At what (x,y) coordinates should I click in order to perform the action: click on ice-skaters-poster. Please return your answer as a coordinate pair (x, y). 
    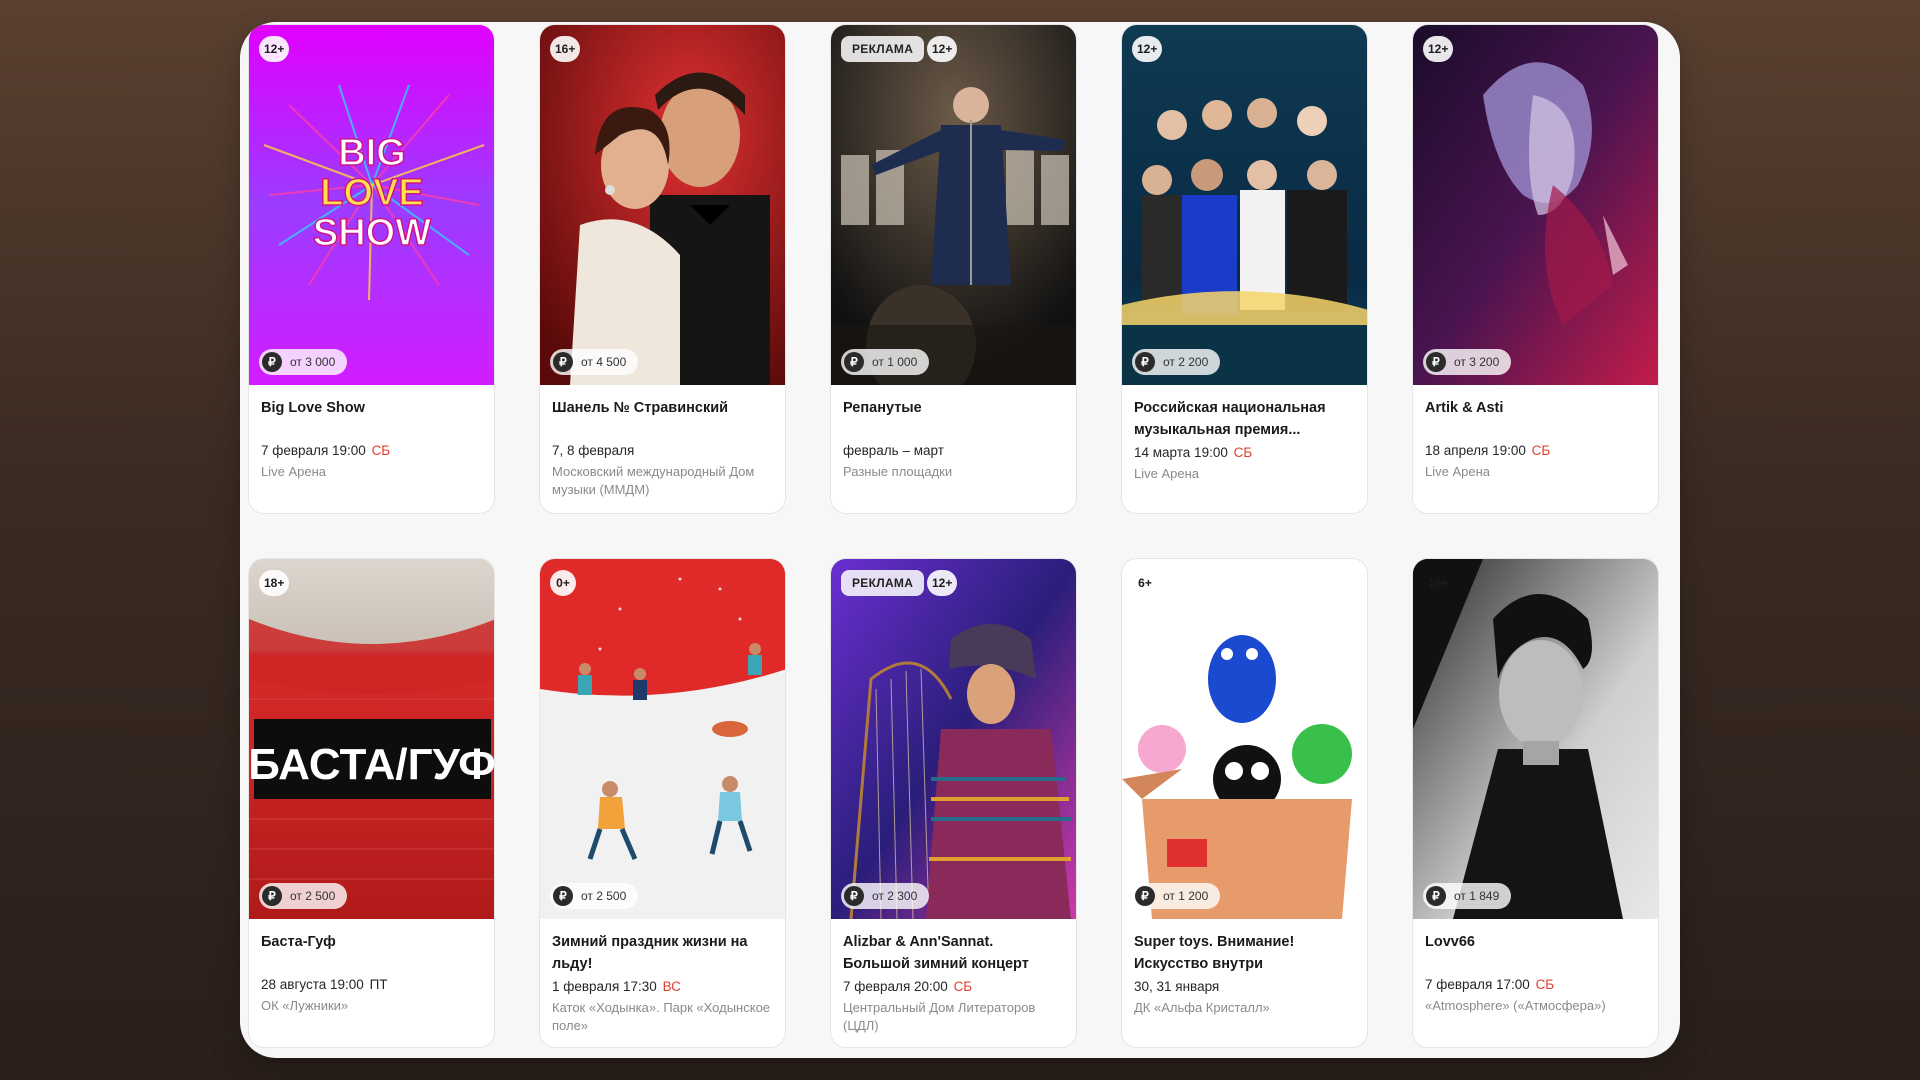
    Looking at the image, I should click on (662, 739).